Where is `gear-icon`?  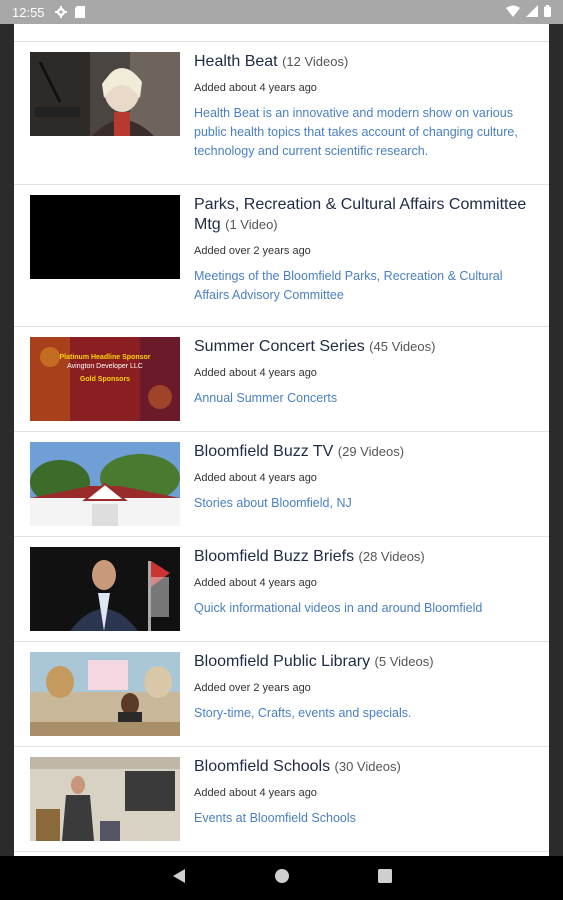
gear-icon is located at coordinates (60, 12).